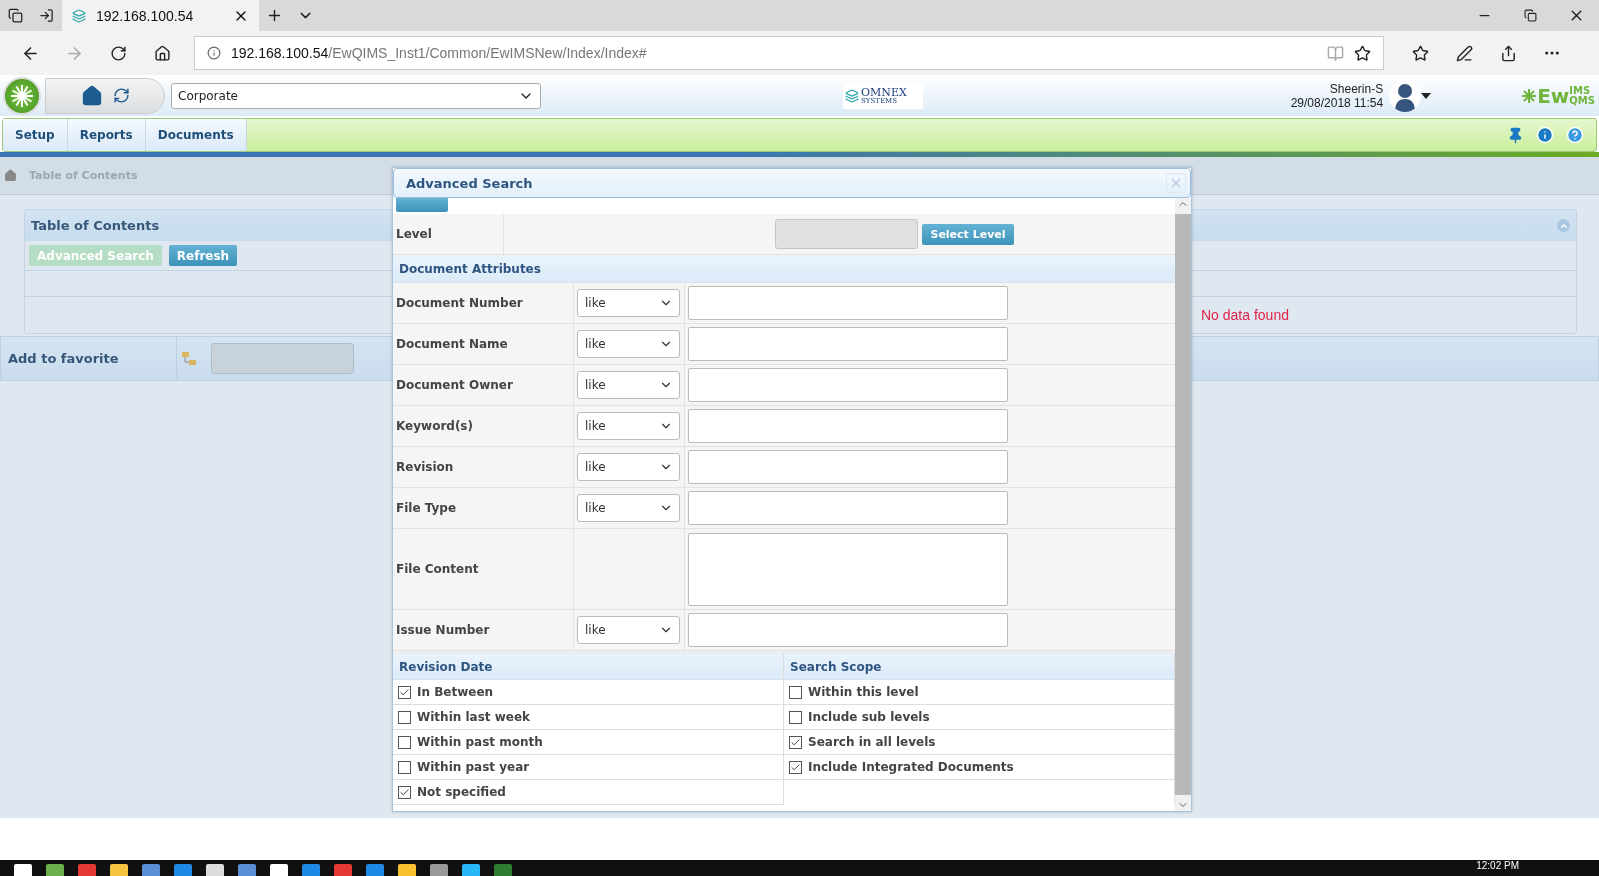 This screenshot has height=876, width=1599. Describe the element at coordinates (979, 667) in the screenshot. I see `section-header: Search Scope` at that location.